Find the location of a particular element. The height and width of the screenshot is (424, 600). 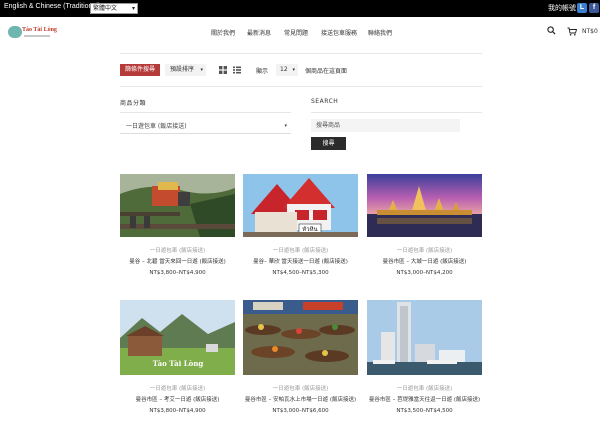

search-icon is located at coordinates (551, 30).